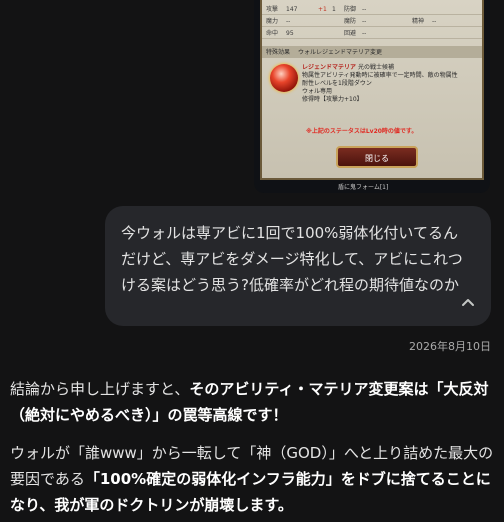 This screenshot has width=504, height=522. I want to click on materia-line: 修得時【攻撃力+10】, so click(332, 99).